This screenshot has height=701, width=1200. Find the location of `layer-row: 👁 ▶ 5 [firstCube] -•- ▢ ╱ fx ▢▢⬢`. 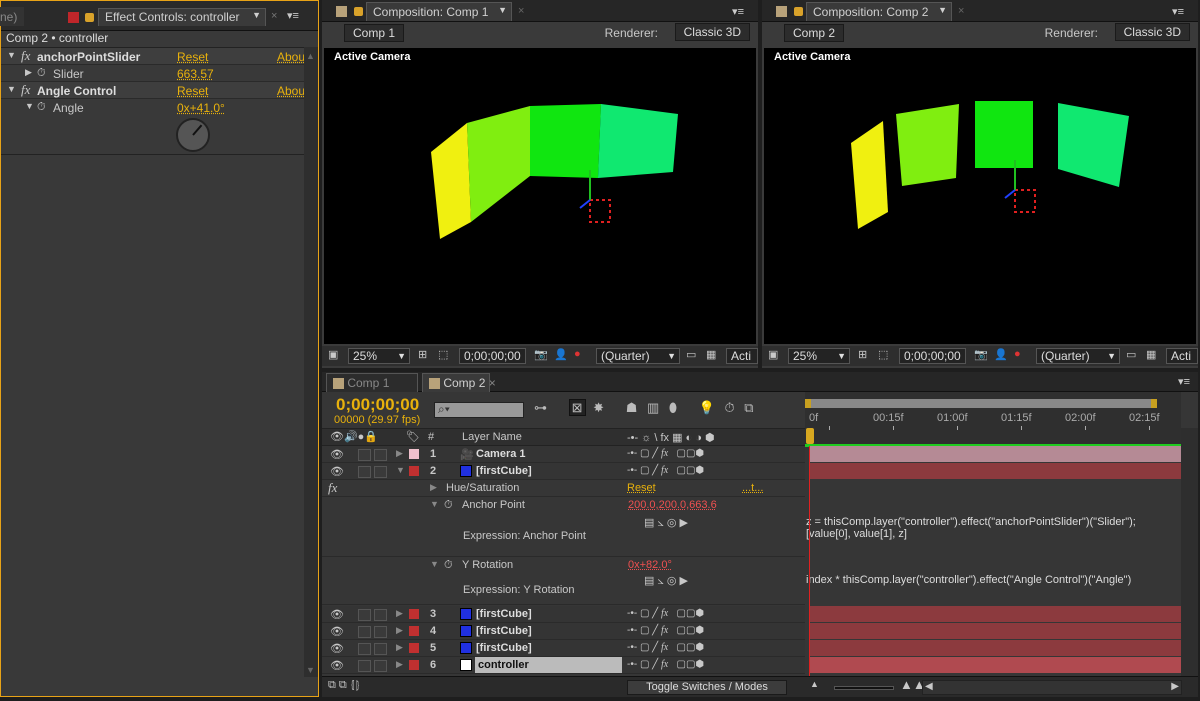

layer-row: 👁 ▶ 5 [firstCube] -•- ▢ ╱ fx ▢▢⬢ is located at coordinates (563, 648).